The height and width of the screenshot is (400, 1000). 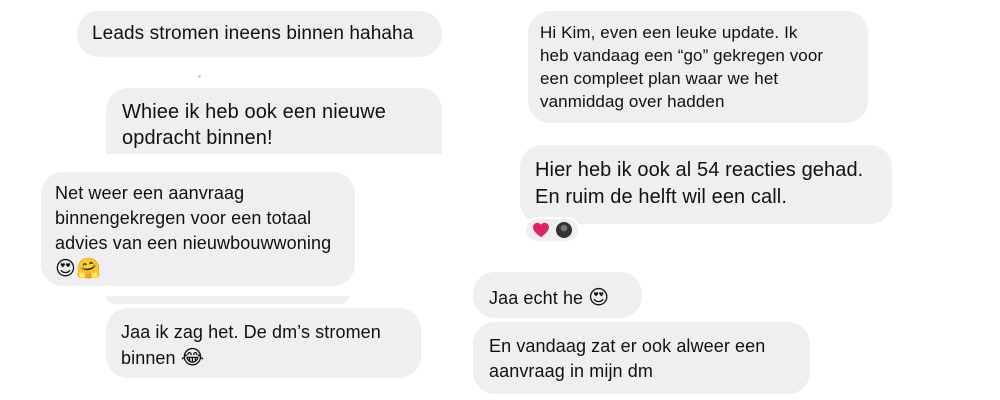 I want to click on avatar, so click(x=564, y=230).